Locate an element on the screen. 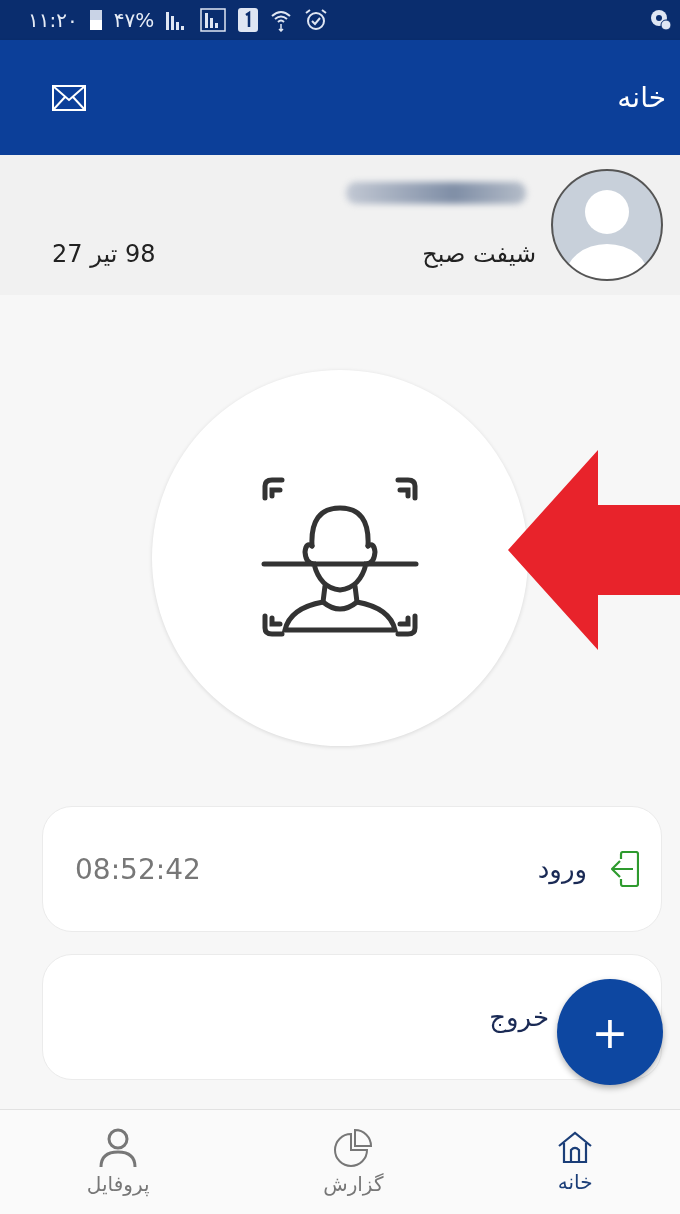  attendance-label: خروج is located at coordinates (519, 1017).